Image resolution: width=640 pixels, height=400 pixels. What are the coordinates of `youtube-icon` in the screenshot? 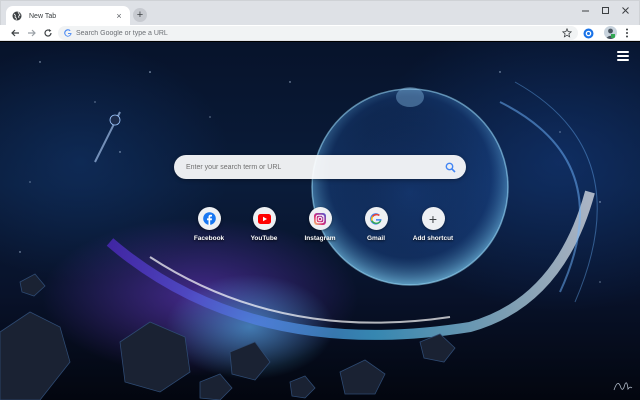 It's located at (264, 218).